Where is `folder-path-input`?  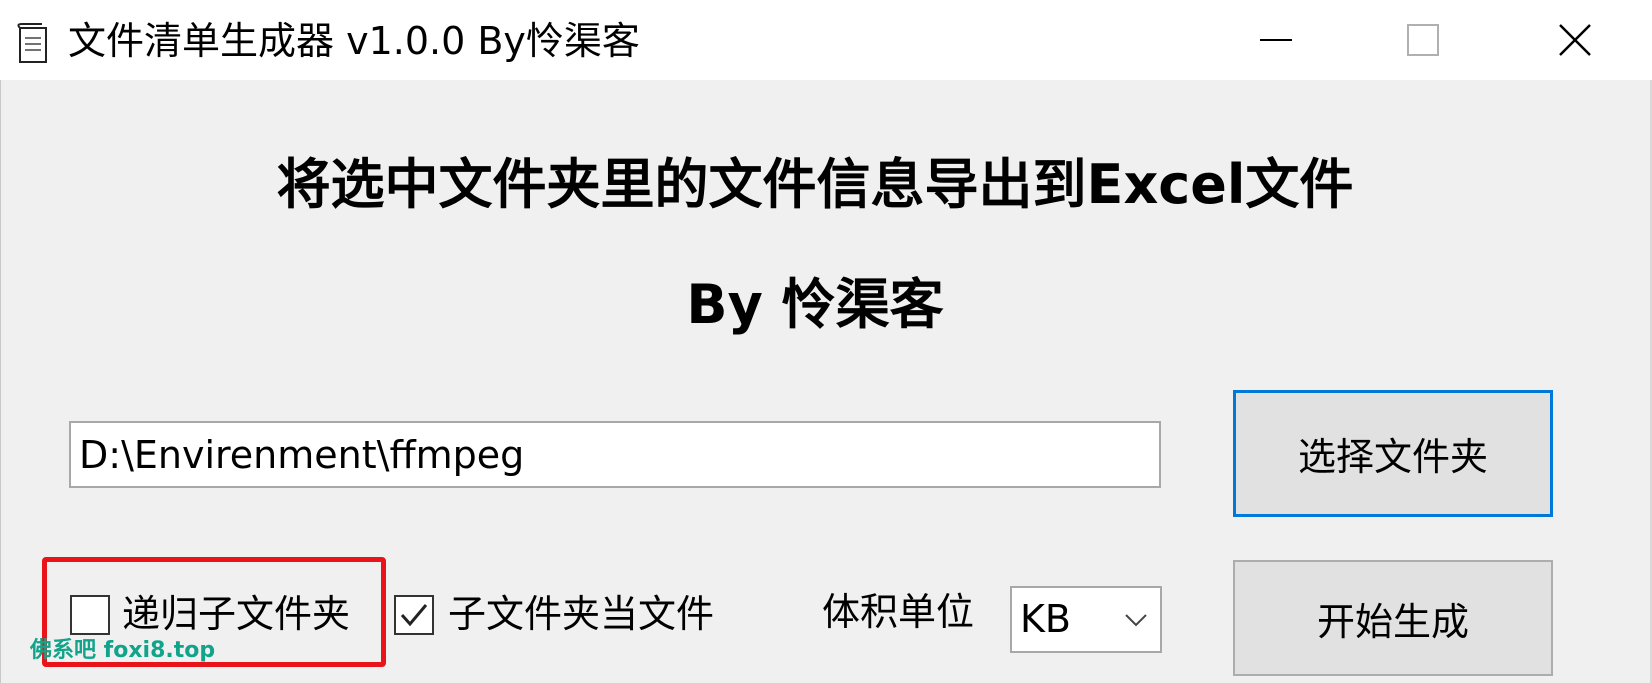
folder-path-input is located at coordinates (615, 454).